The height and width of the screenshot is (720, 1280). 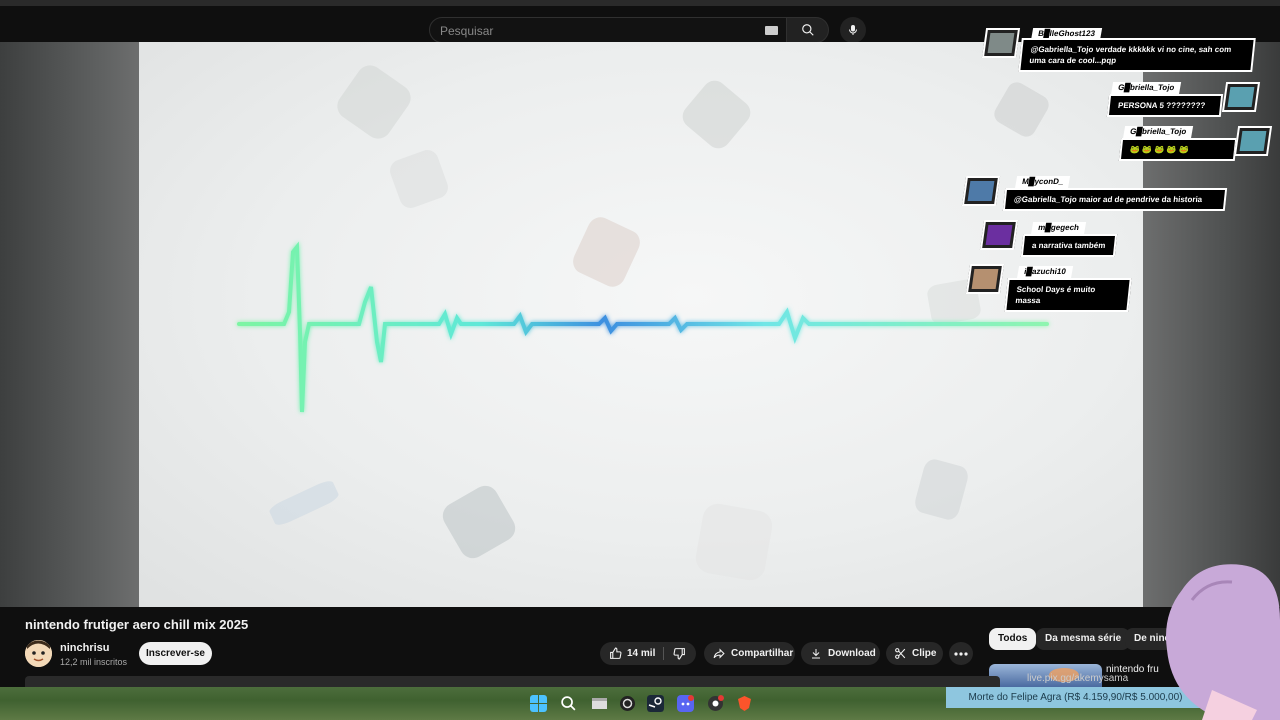 What do you see at coordinates (538, 703) in the screenshot?
I see `windows-start-icon` at bounding box center [538, 703].